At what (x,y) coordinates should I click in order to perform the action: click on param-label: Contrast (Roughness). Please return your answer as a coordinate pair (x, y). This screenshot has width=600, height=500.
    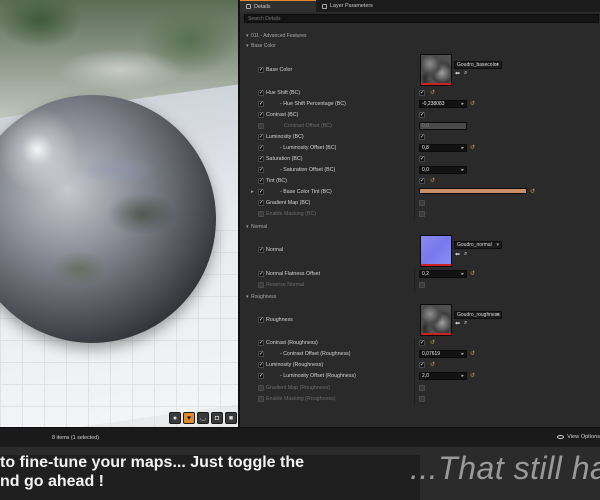
    Looking at the image, I should click on (292, 343).